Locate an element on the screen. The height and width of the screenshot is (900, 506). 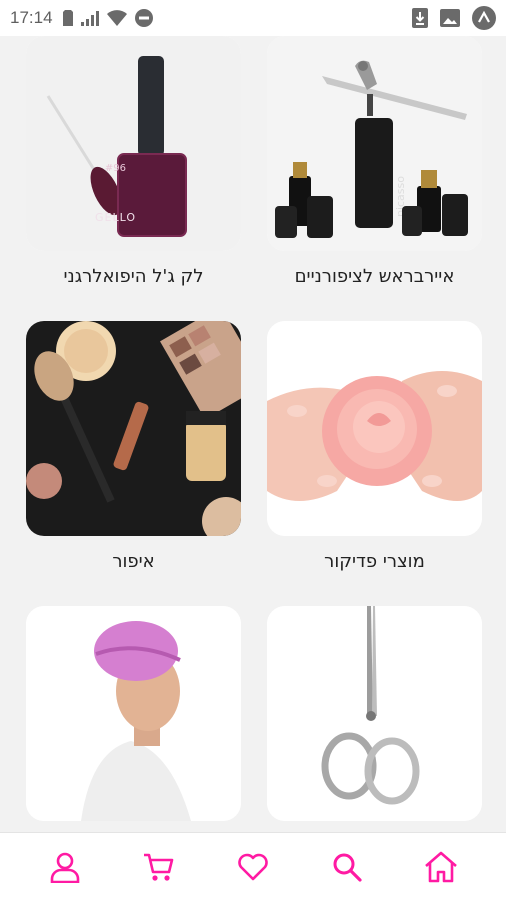
home-icon is located at coordinates (441, 866).